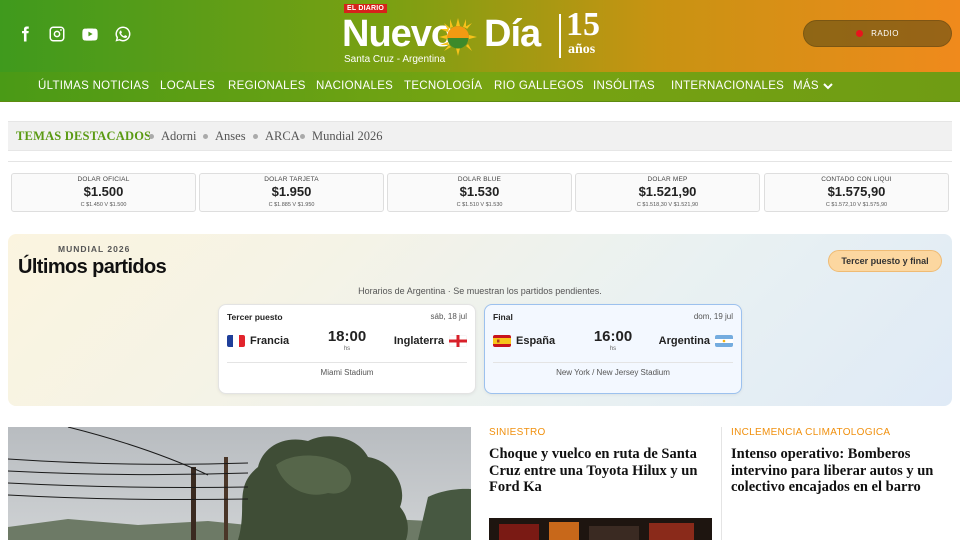  I want to click on logo-divider, so click(560, 36).